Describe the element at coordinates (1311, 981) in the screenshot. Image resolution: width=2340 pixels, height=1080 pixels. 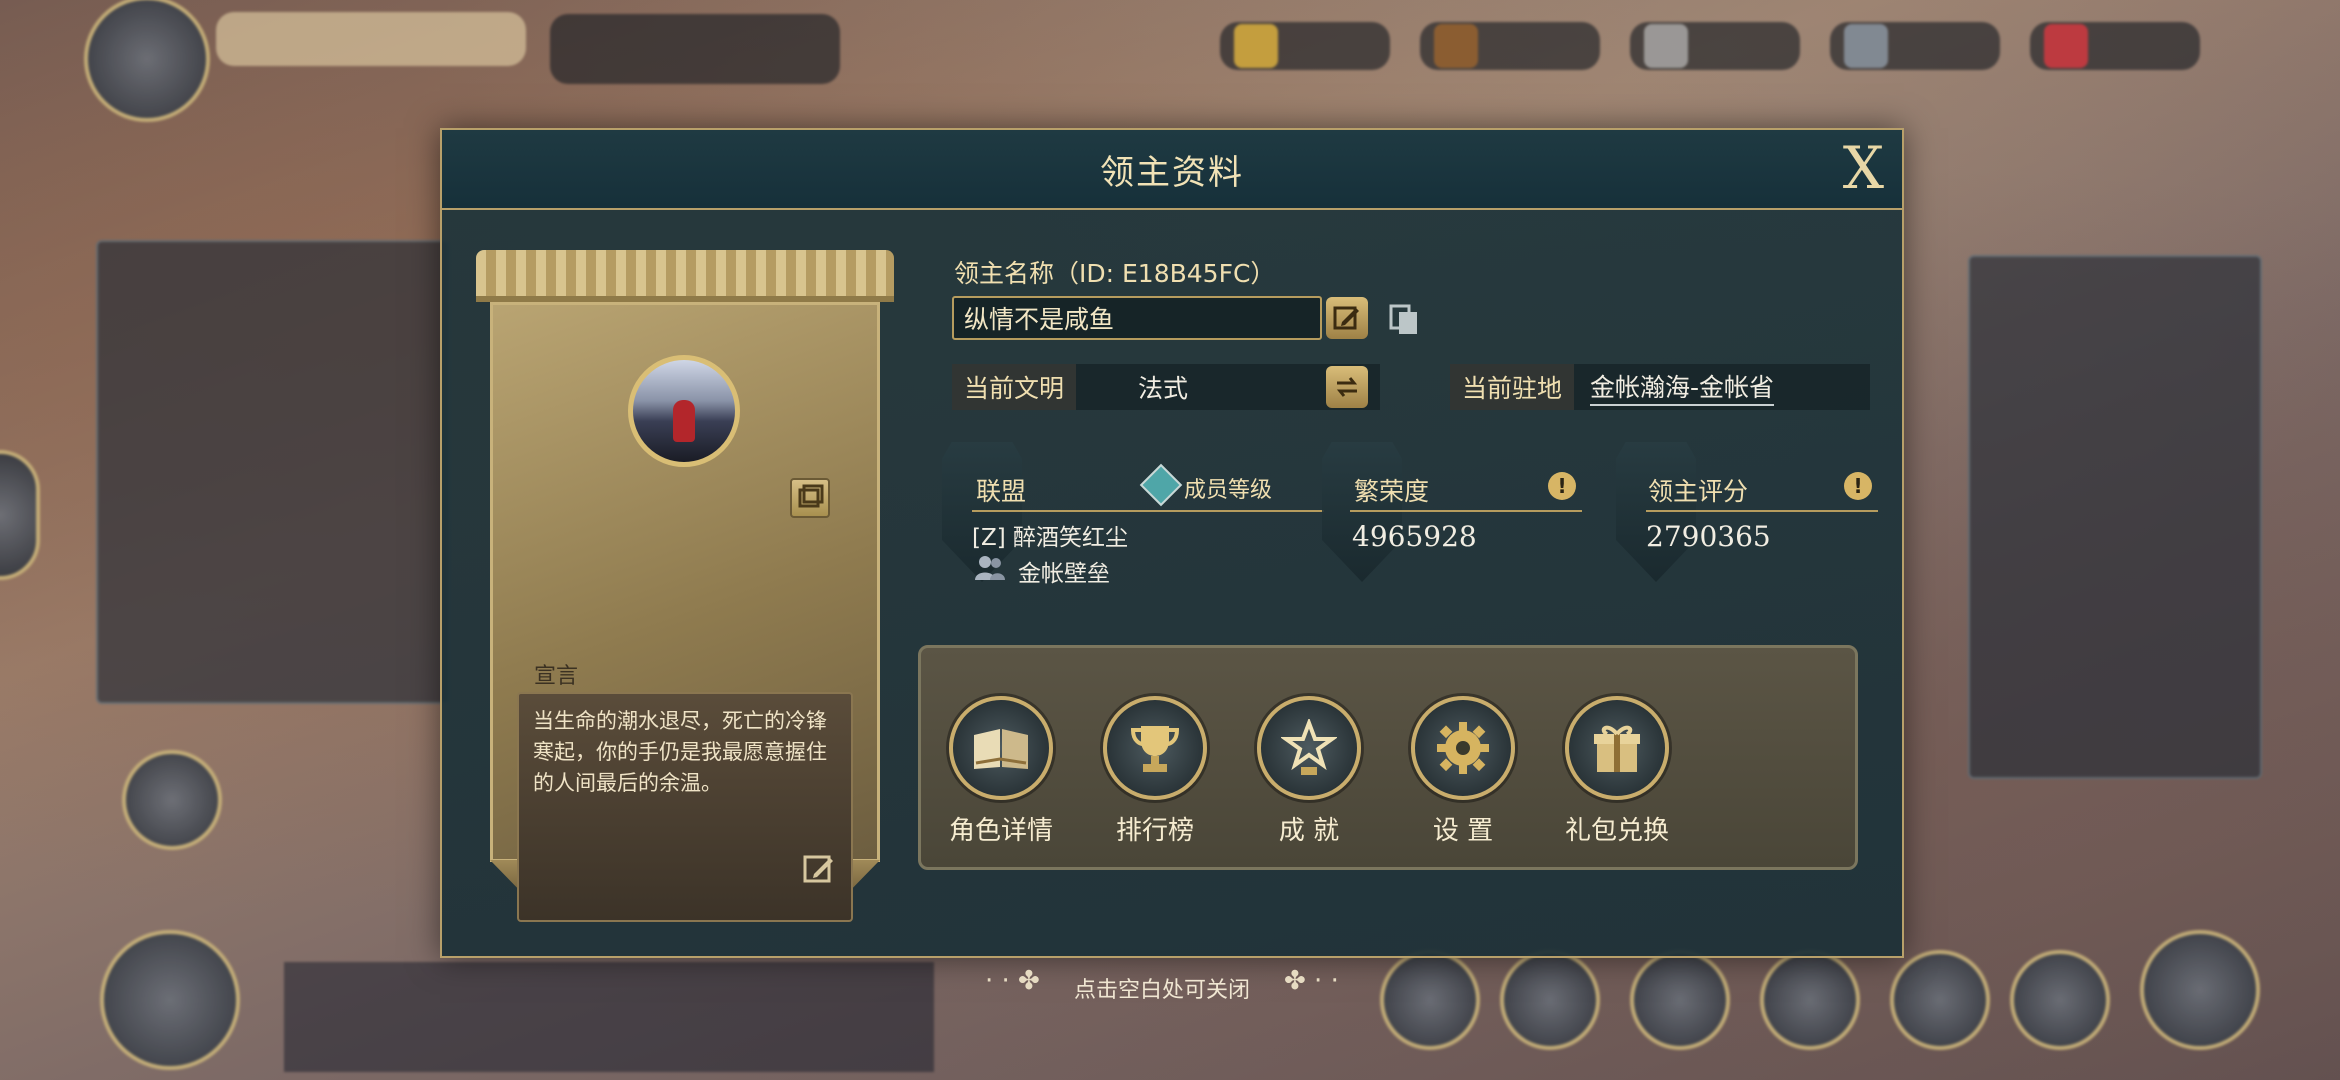
I see `close-hint-ornament-right: ✤ · ·` at that location.